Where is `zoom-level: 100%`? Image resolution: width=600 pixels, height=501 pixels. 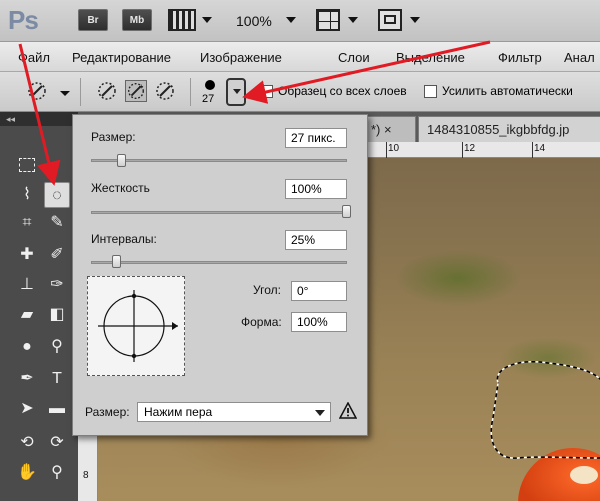
zoom-level: 100% is located at coordinates (254, 21).